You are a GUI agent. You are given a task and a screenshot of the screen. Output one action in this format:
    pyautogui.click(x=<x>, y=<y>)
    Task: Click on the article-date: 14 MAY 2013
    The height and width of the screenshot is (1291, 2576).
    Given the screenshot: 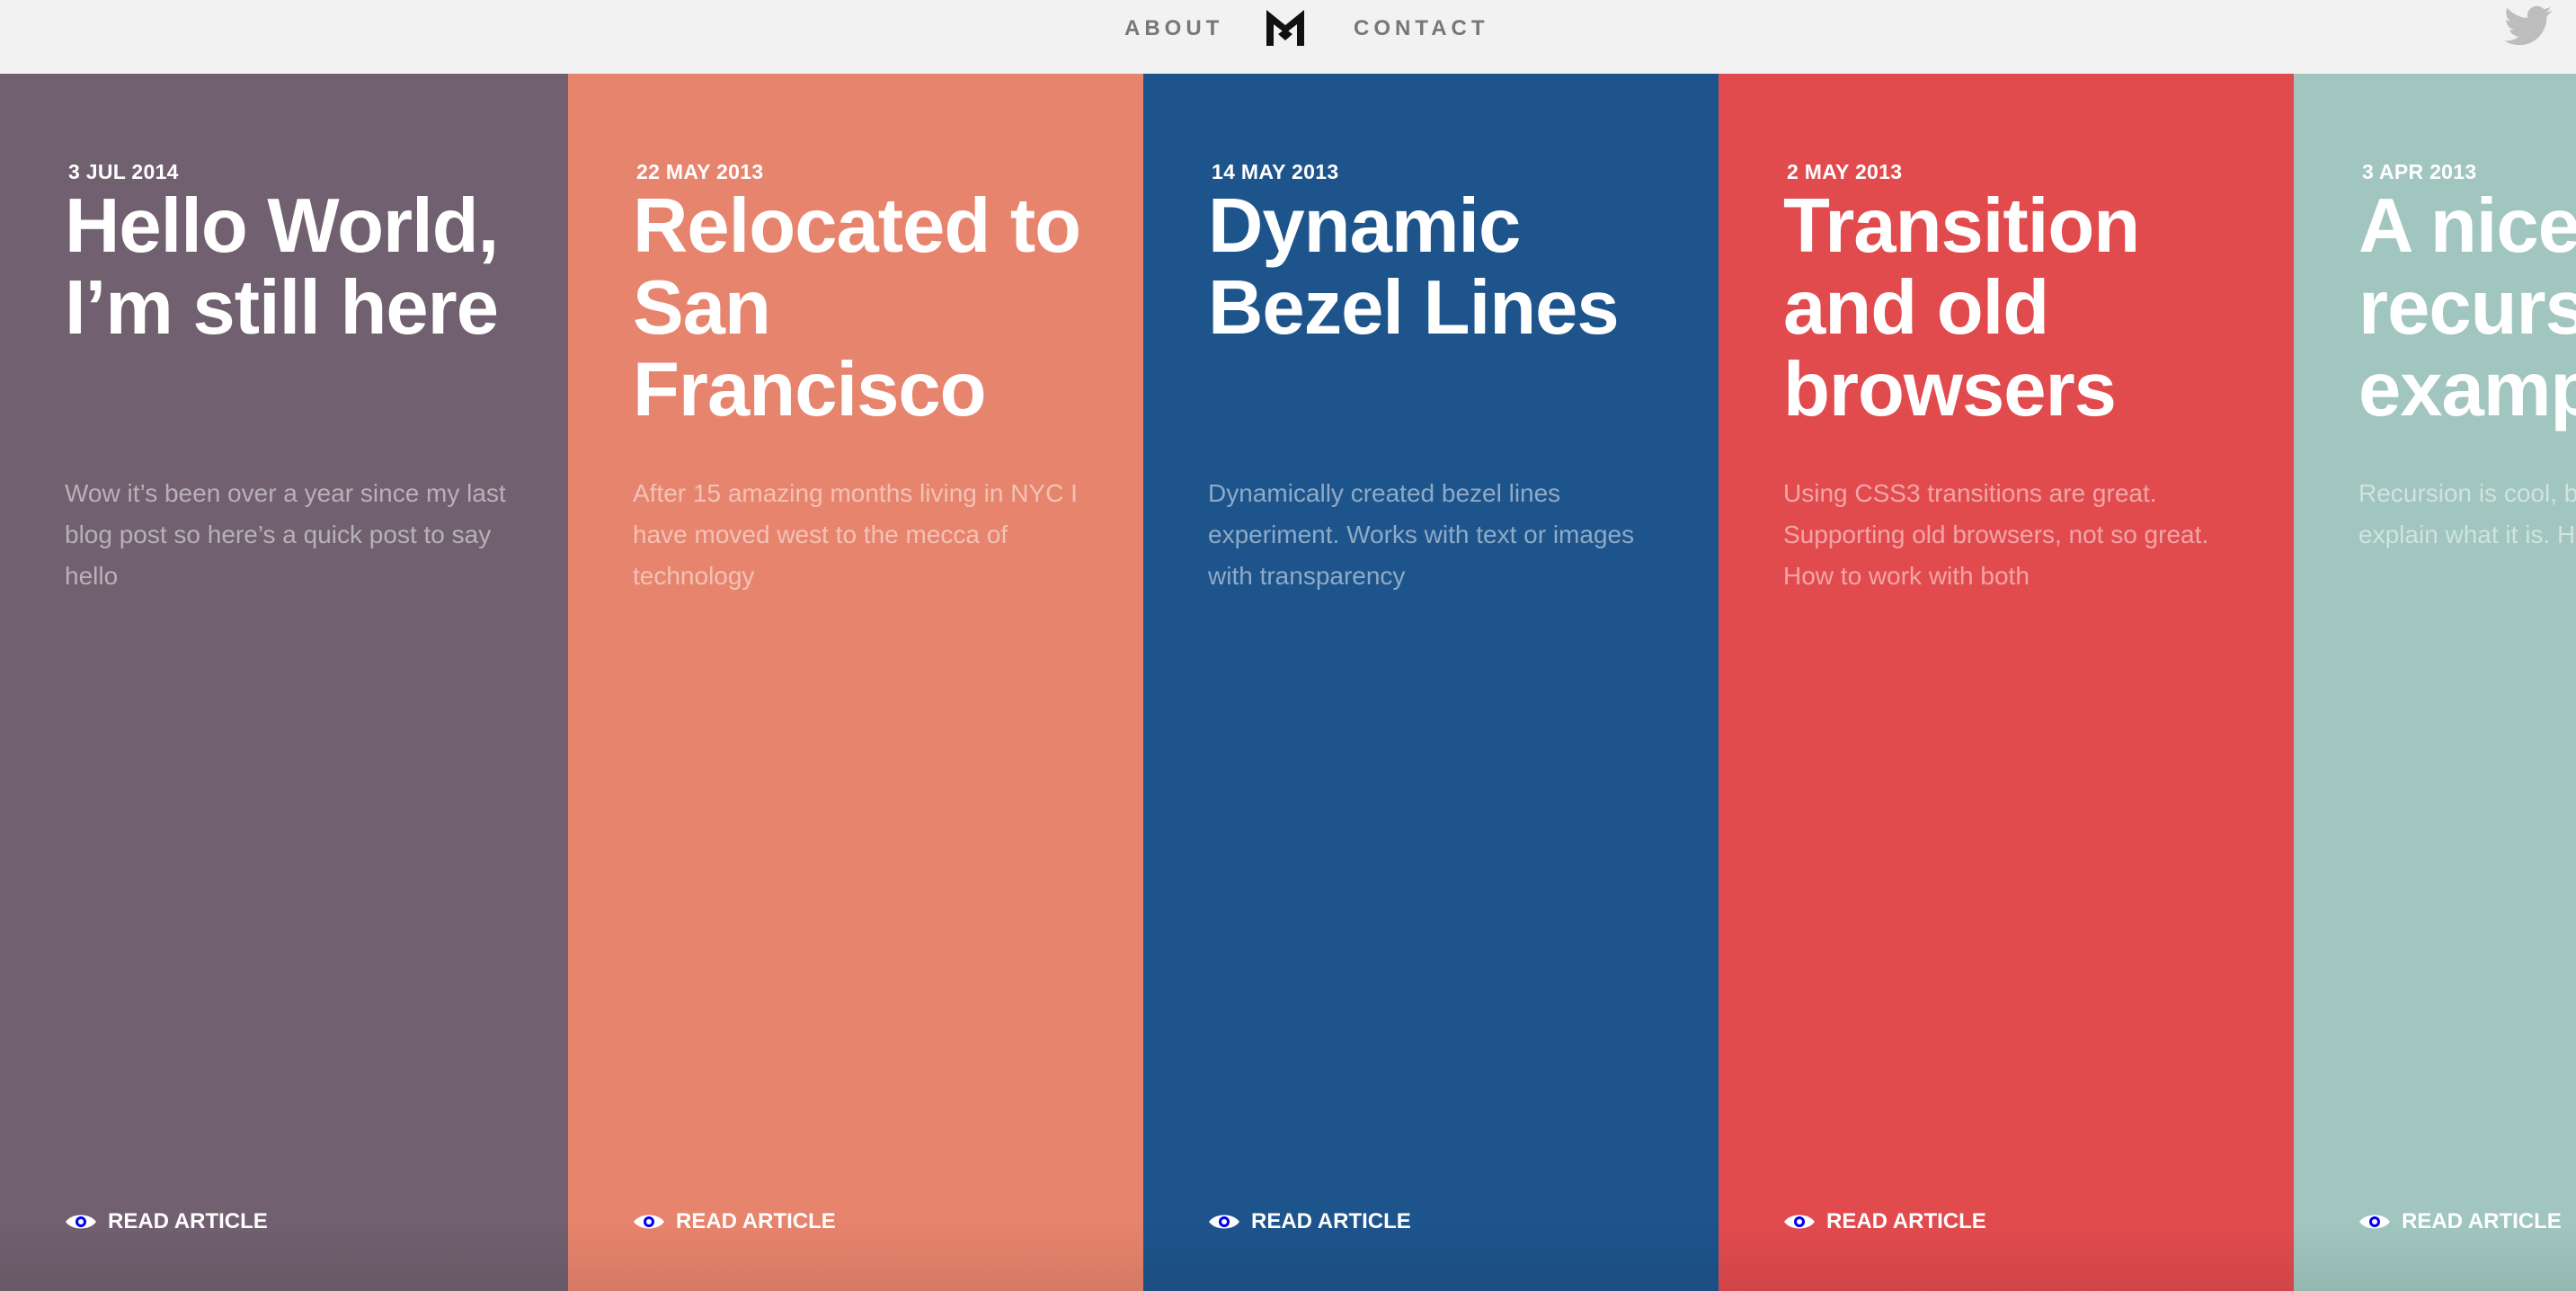 What is the action you would take?
    pyautogui.click(x=1275, y=171)
    